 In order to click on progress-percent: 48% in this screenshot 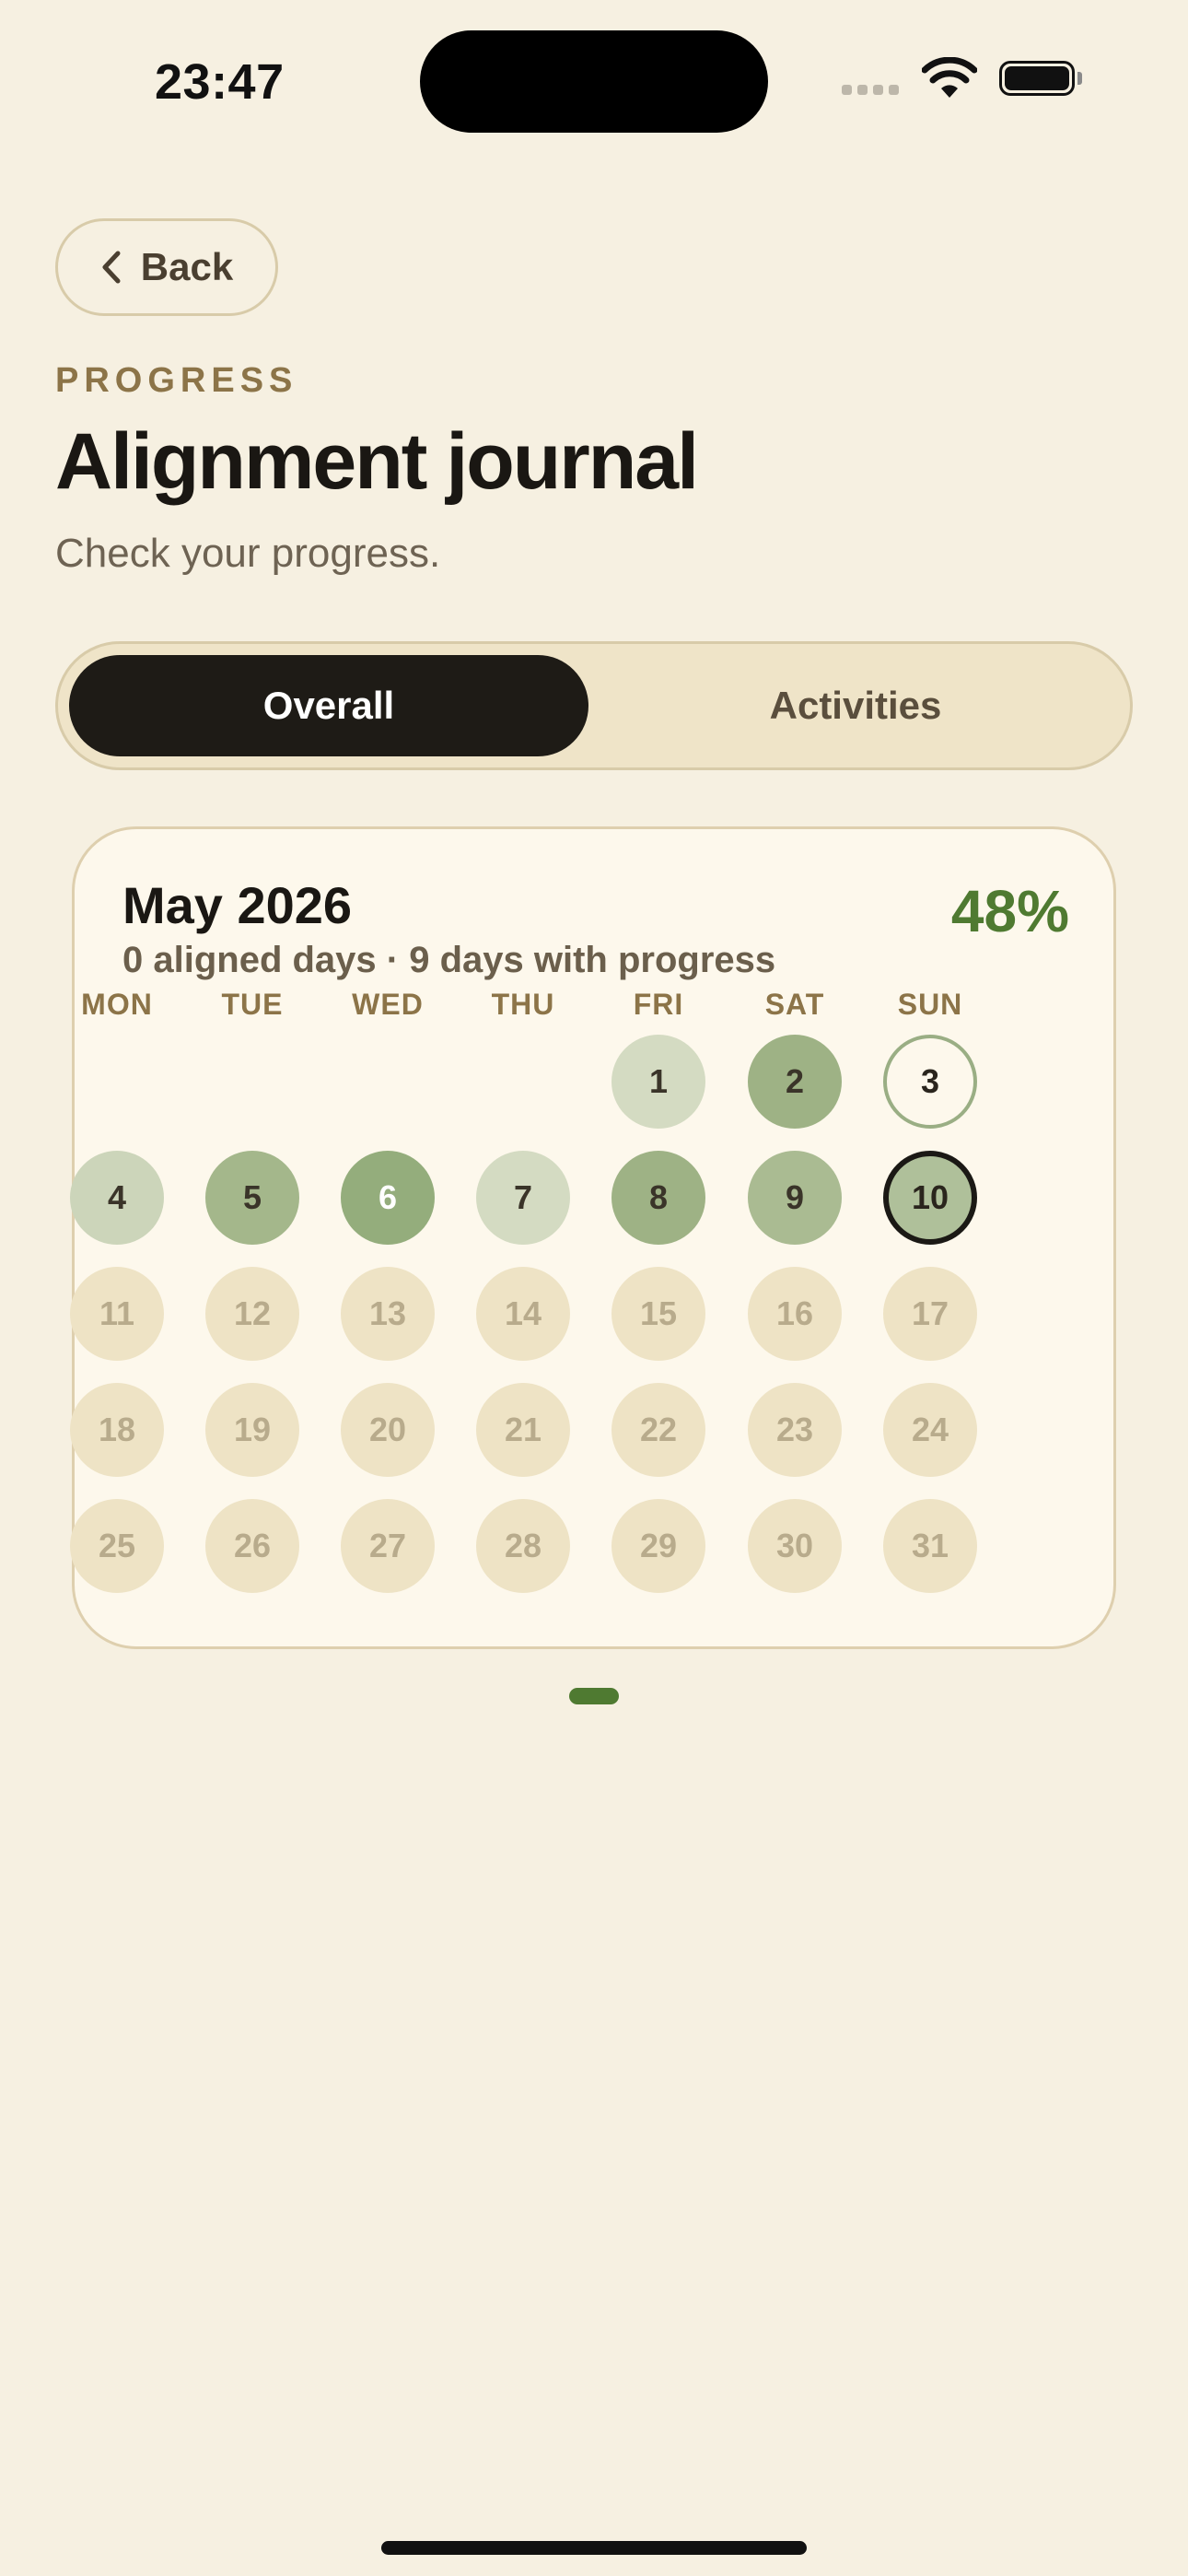, I will do `click(1010, 911)`.